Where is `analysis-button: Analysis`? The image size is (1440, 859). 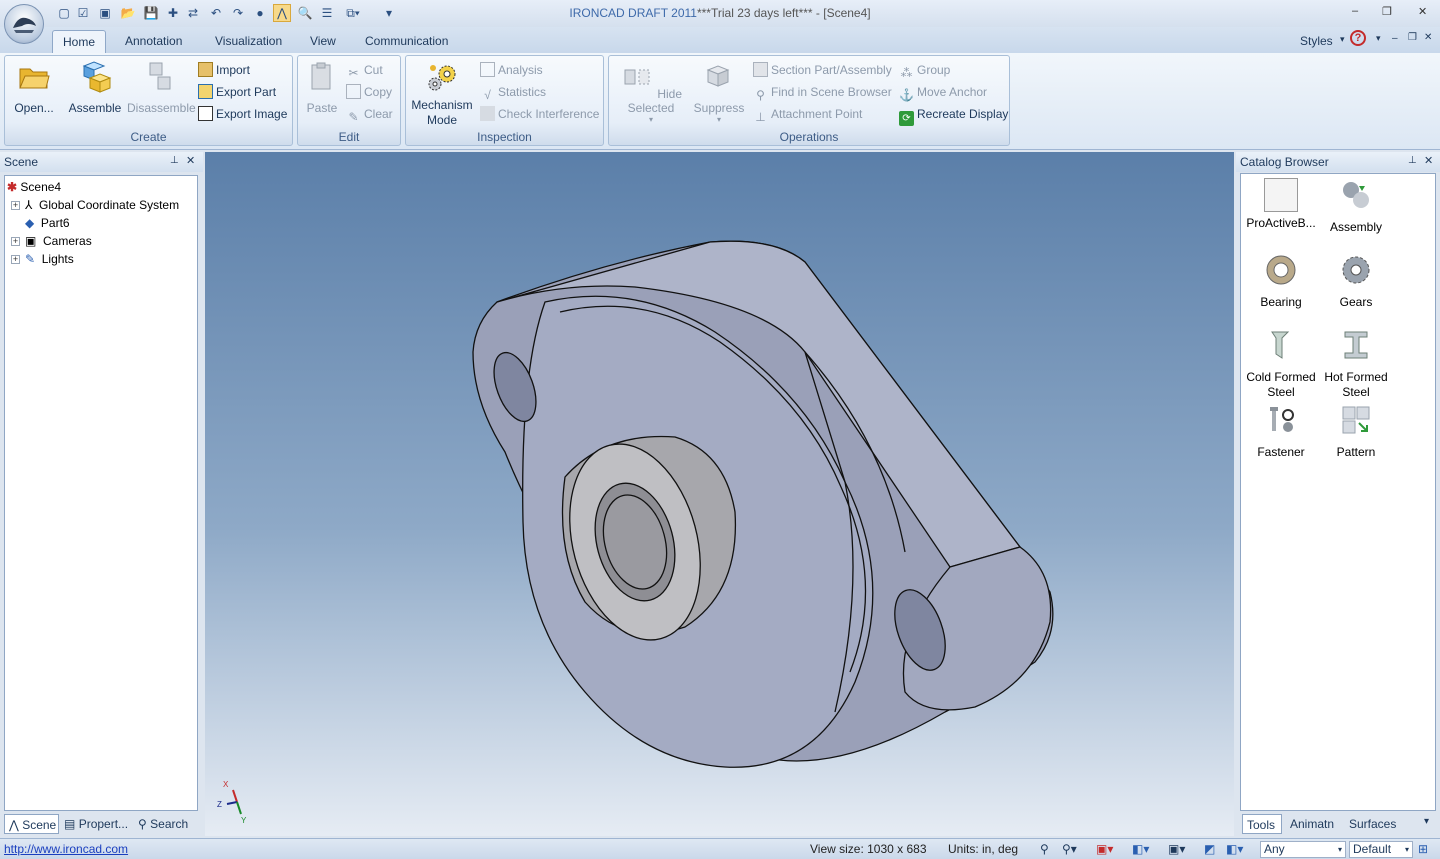
analysis-button: Analysis is located at coordinates (511, 70).